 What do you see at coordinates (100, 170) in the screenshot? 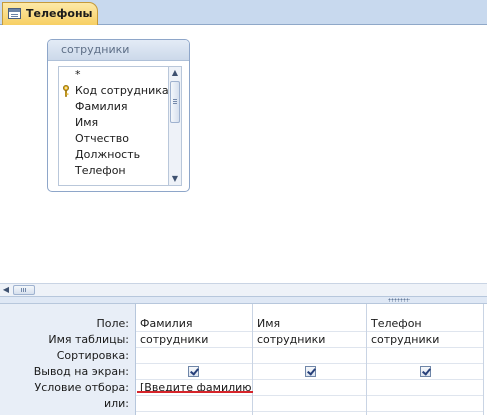
I see `field-name: Телефон` at bounding box center [100, 170].